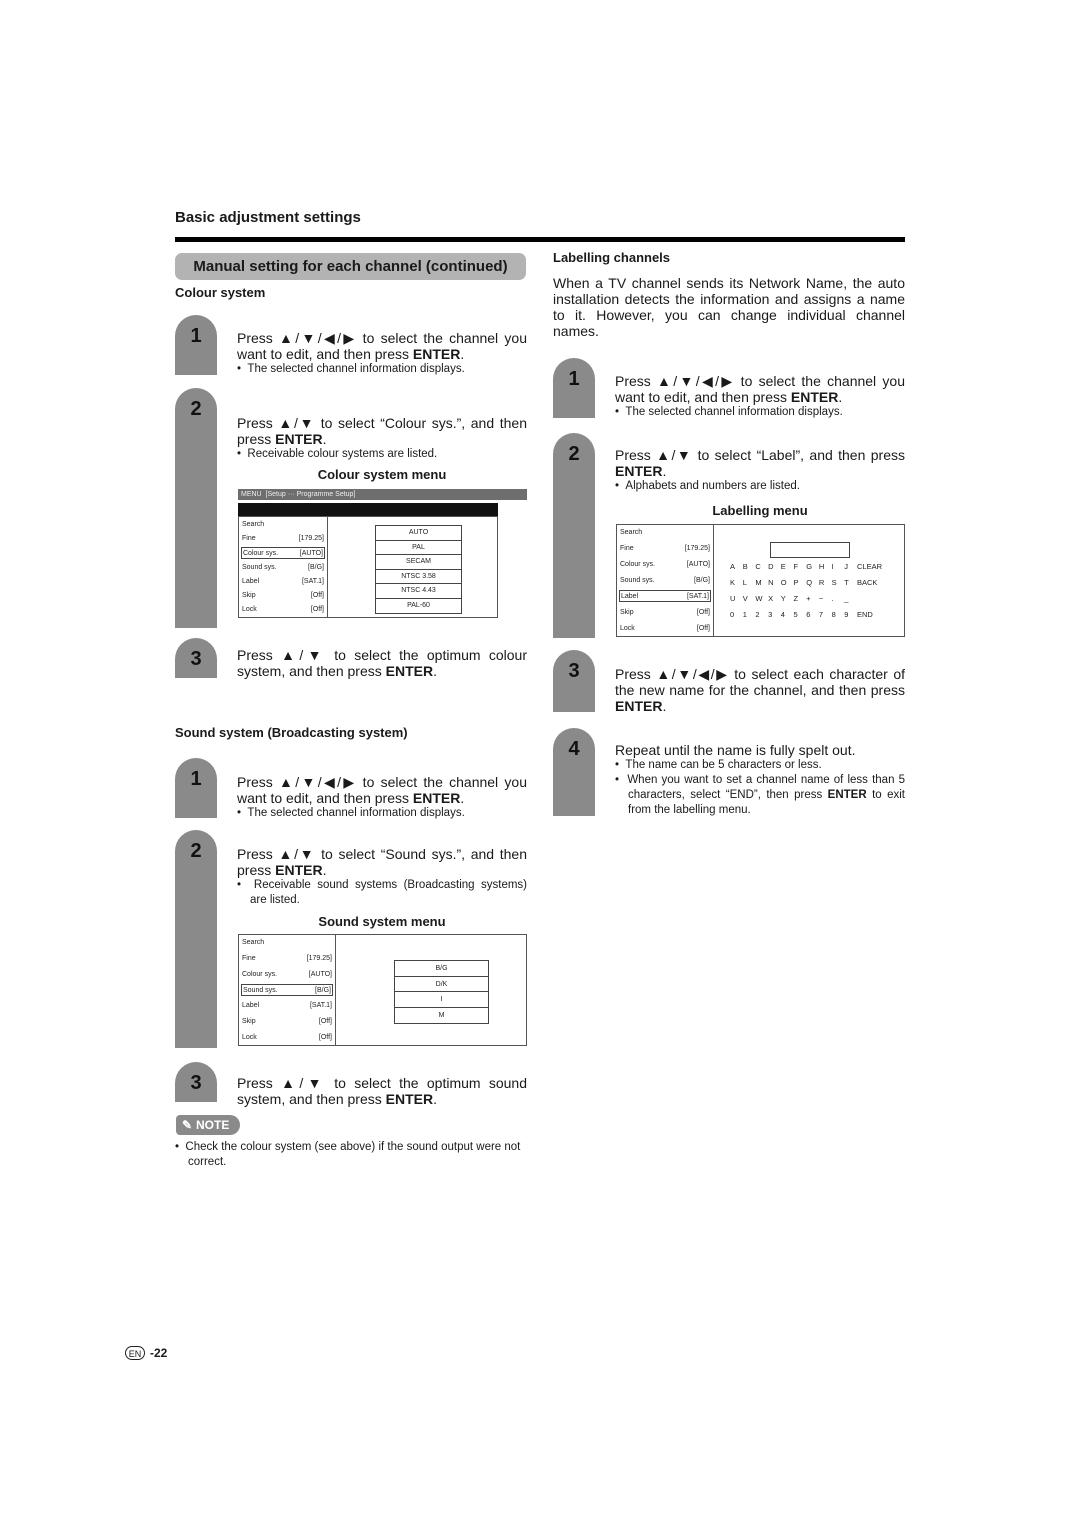  What do you see at coordinates (418, 591) in the screenshot?
I see `colour-option: NTSC 4.43` at bounding box center [418, 591].